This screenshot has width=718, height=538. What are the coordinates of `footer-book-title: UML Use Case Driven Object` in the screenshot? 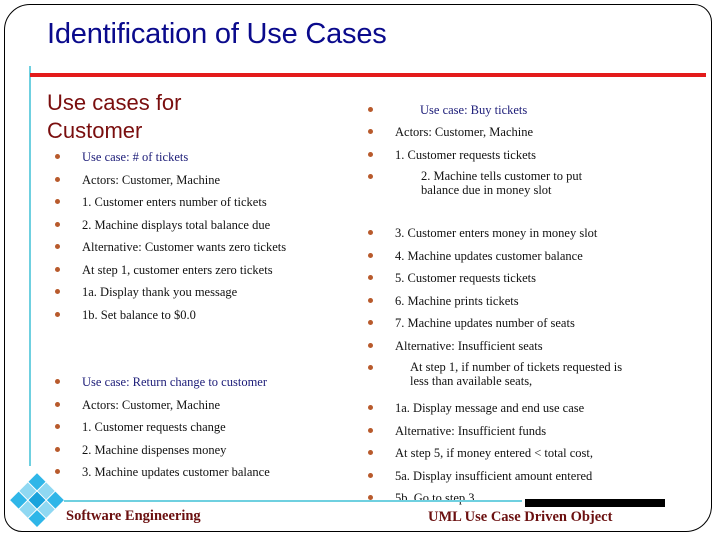 It's located at (520, 517).